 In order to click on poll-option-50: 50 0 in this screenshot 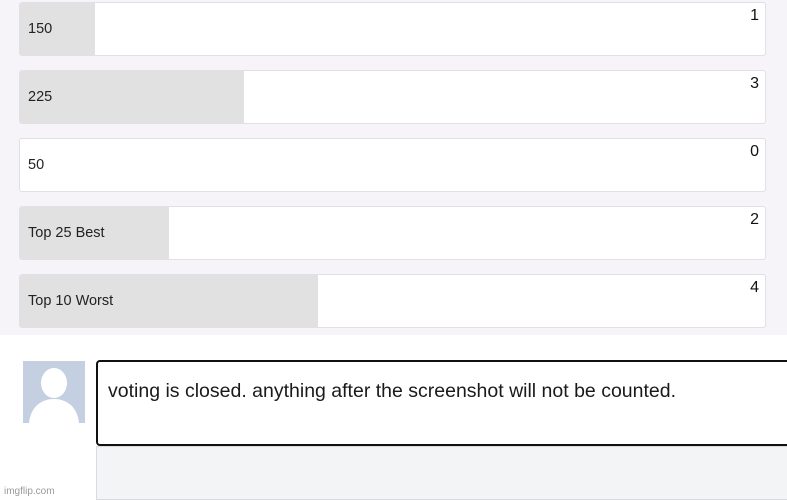, I will do `click(392, 165)`.